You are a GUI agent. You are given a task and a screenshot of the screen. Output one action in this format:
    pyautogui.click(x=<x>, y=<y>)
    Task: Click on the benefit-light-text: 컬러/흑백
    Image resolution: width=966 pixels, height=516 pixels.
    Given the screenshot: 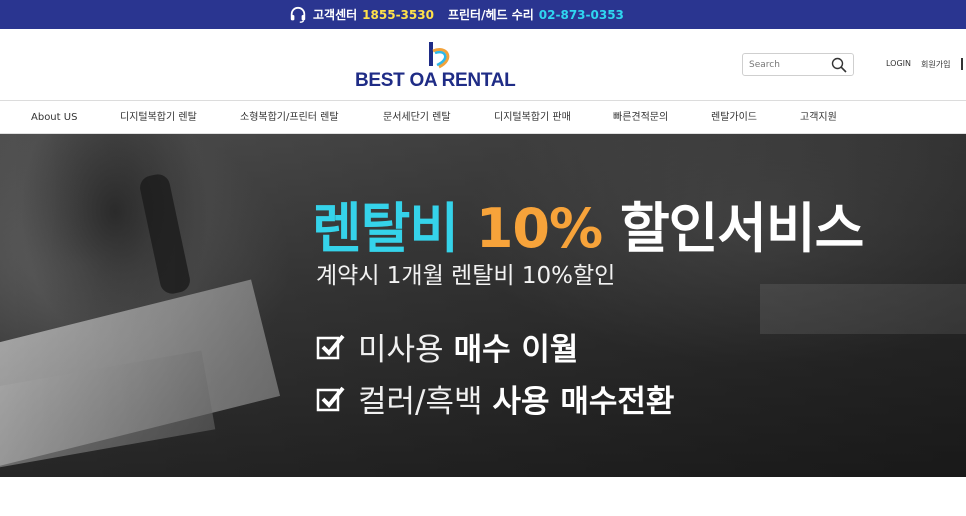 What is the action you would take?
    pyautogui.click(x=420, y=402)
    